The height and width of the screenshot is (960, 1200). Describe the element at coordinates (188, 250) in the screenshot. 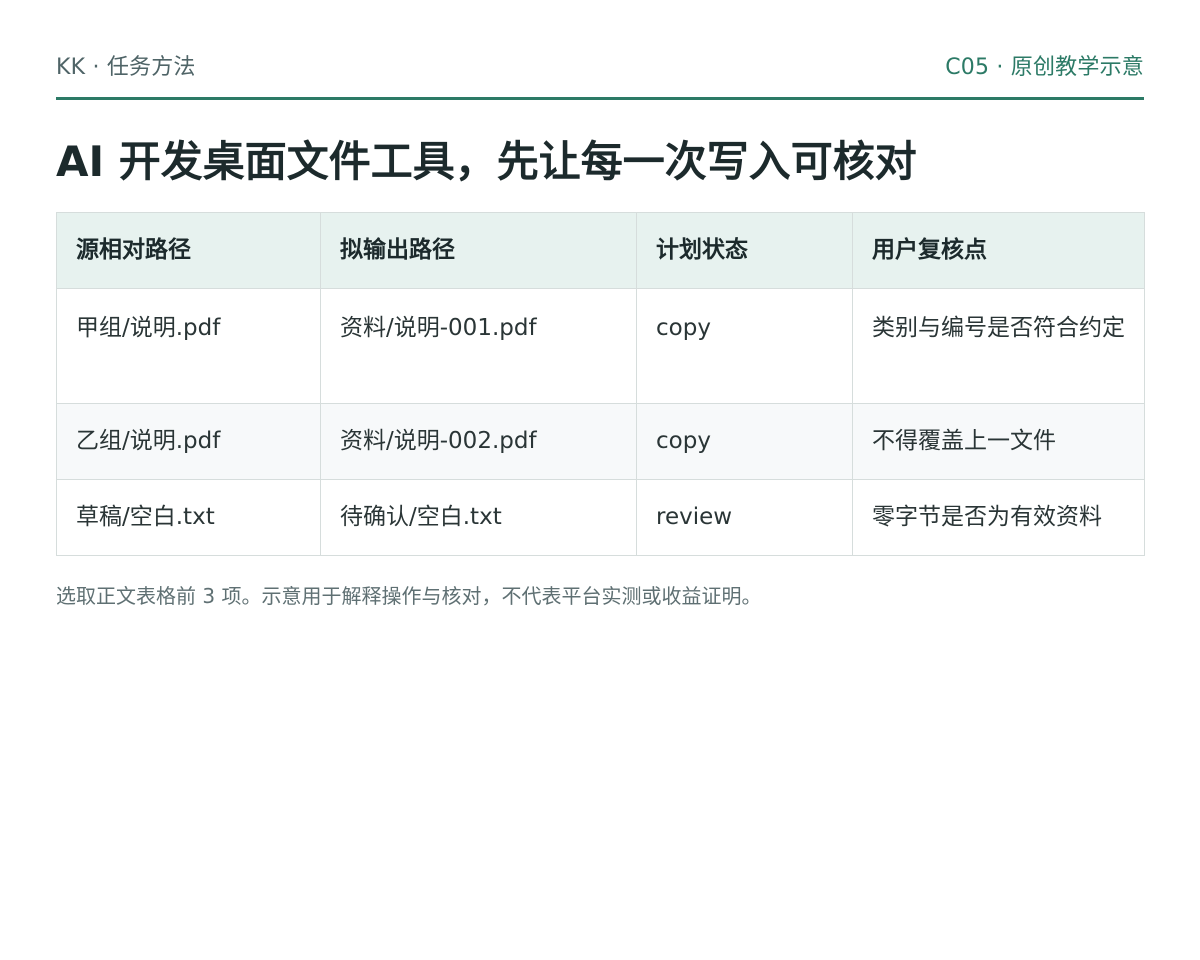

I see `column-header-source-path: 源相对路径` at that location.